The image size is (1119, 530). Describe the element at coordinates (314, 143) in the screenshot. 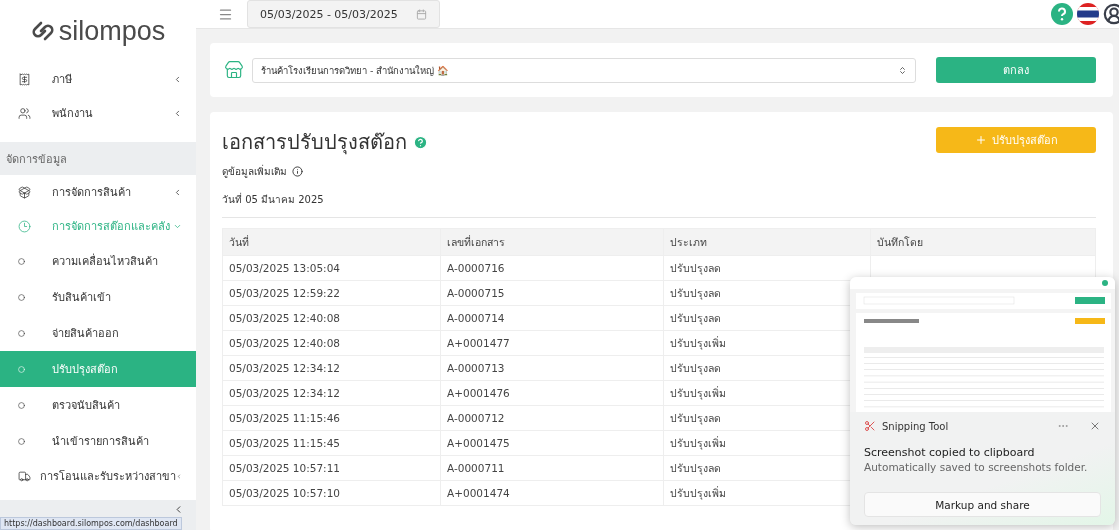

I see `page-title: เอกสารปรับปรุงสต๊อก` at that location.